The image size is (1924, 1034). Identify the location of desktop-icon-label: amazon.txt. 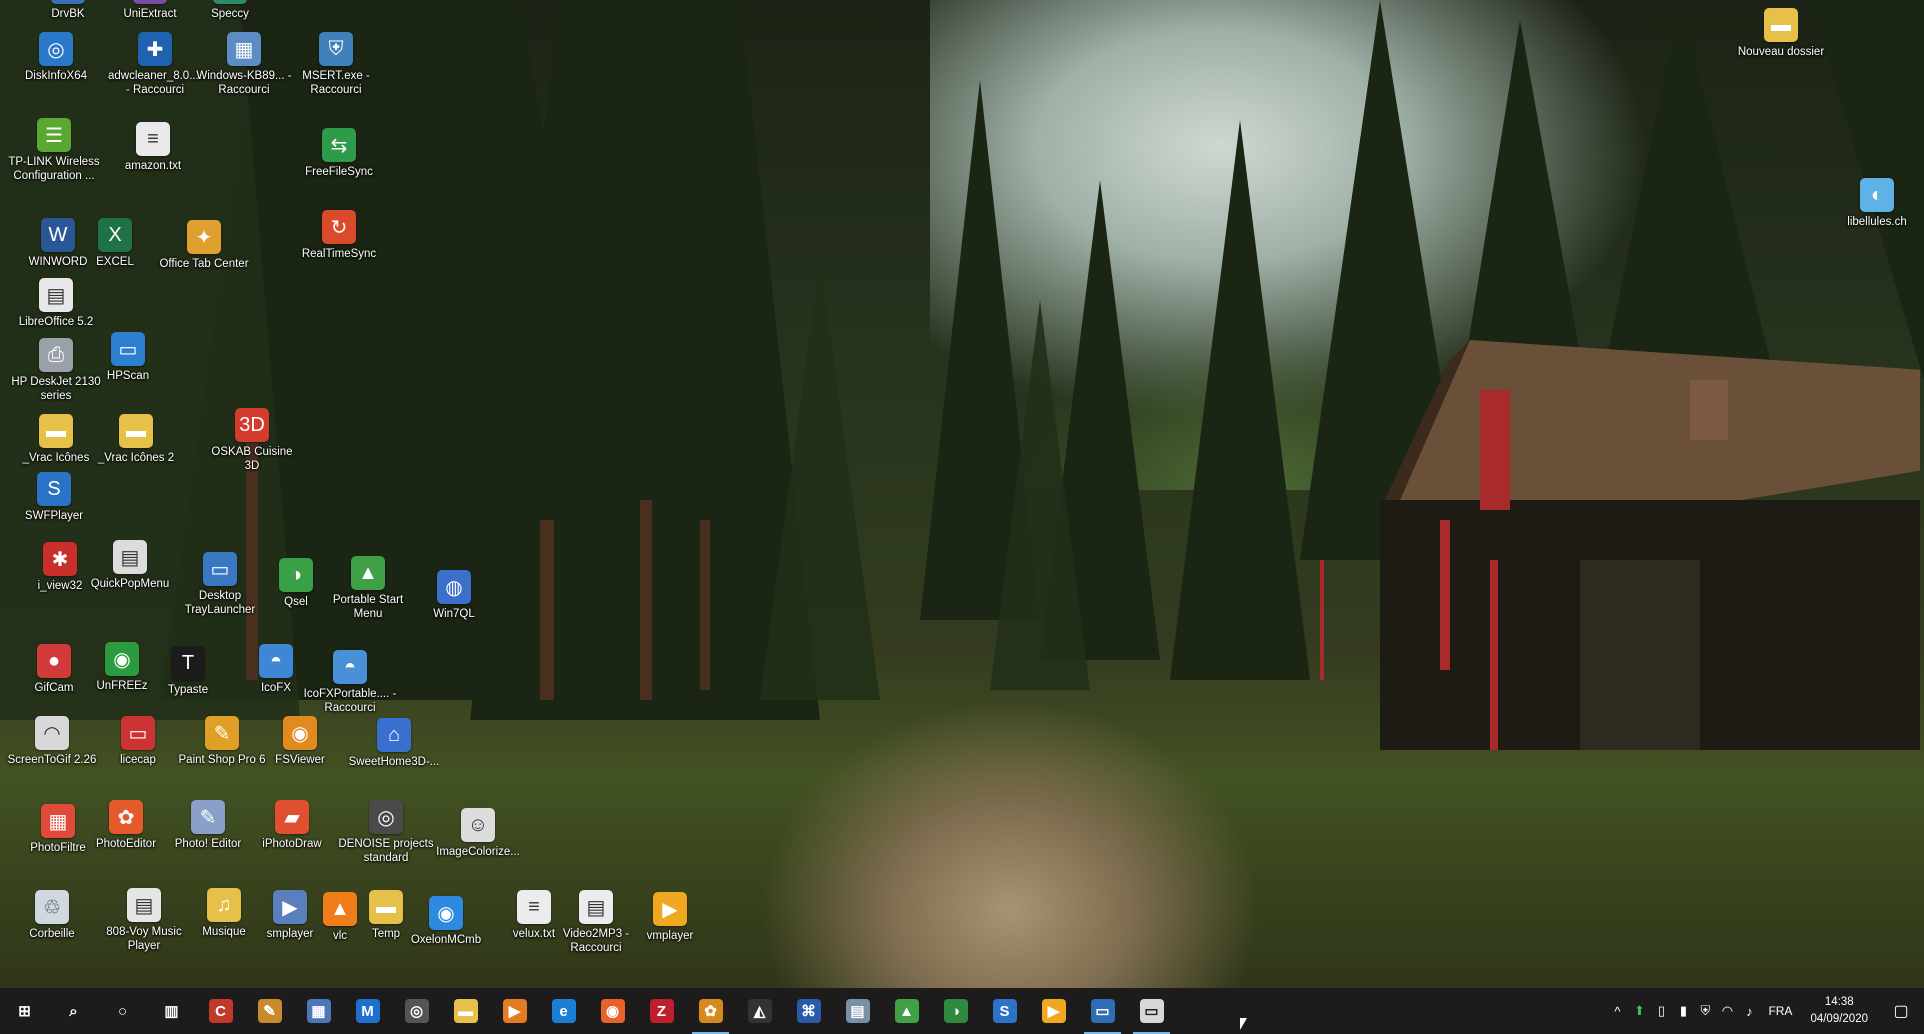
(153, 166).